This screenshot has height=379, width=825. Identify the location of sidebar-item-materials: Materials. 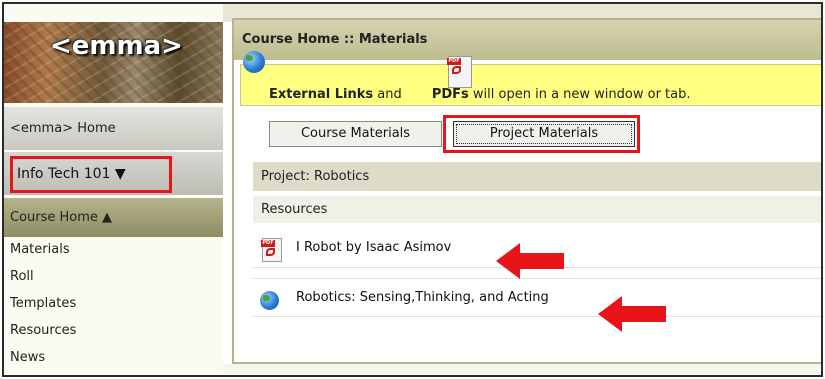
(43, 254).